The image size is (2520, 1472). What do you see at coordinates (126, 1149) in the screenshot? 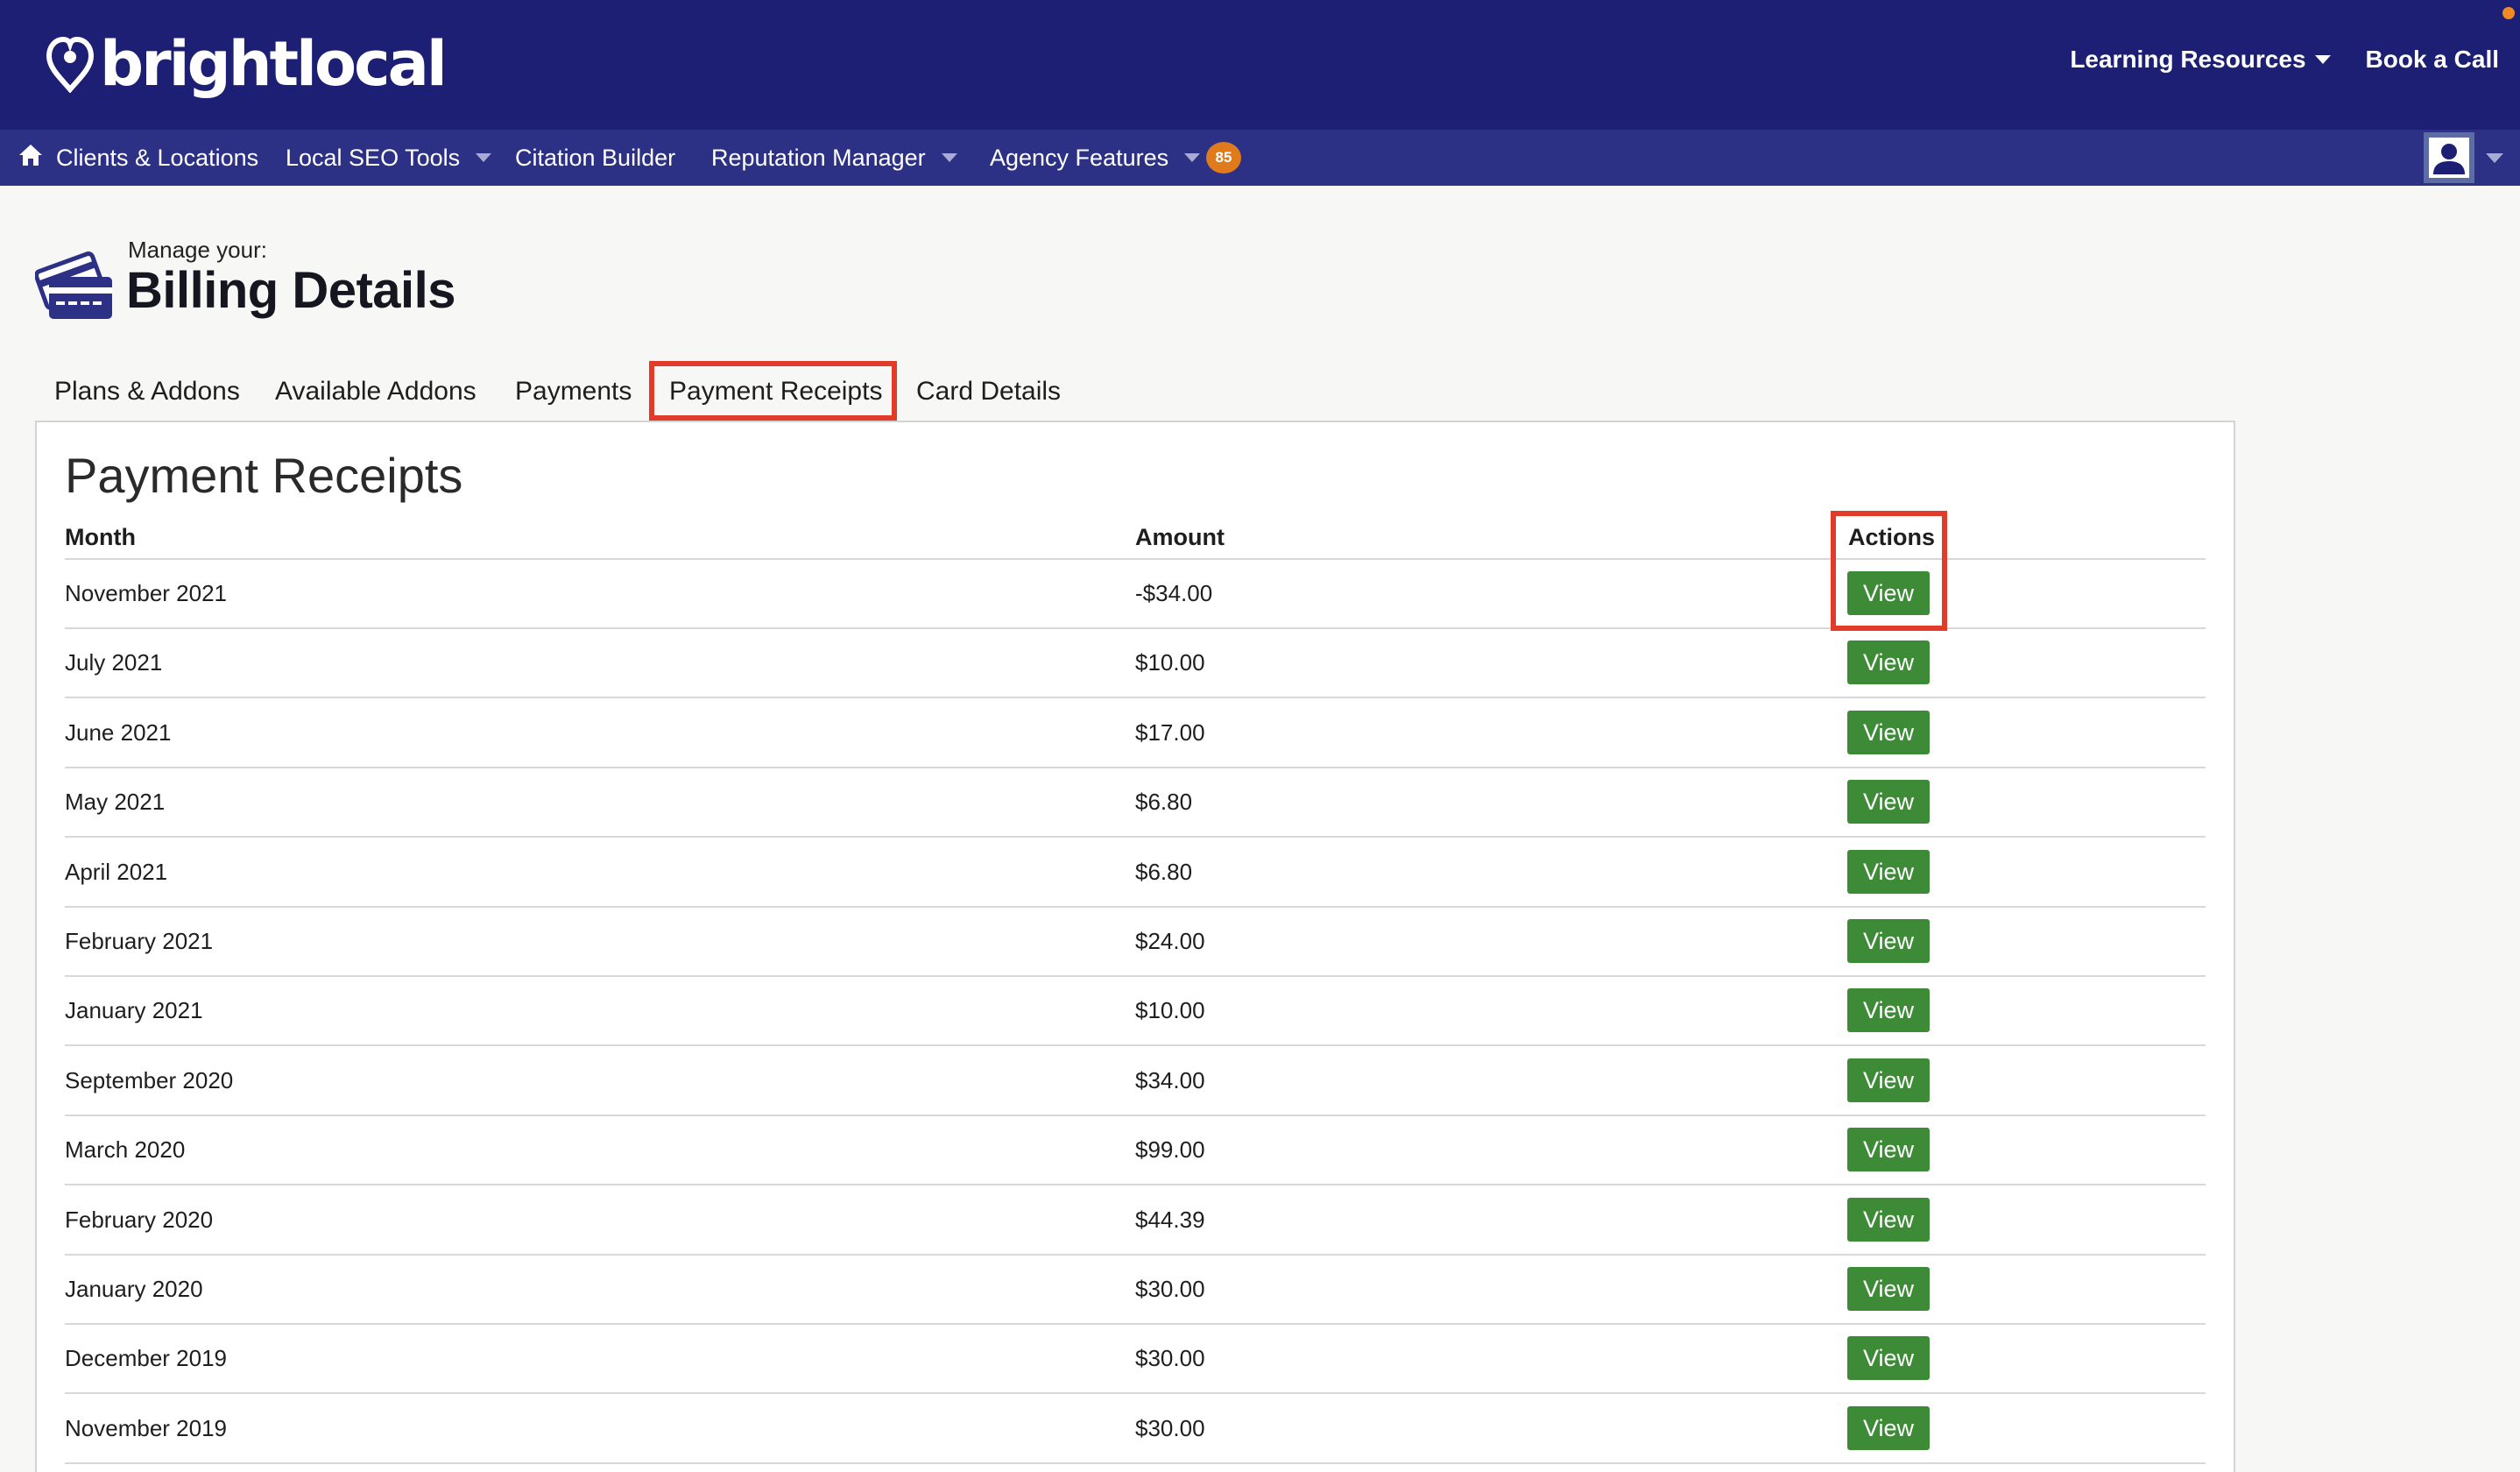
I see `cell-month: March 2020` at bounding box center [126, 1149].